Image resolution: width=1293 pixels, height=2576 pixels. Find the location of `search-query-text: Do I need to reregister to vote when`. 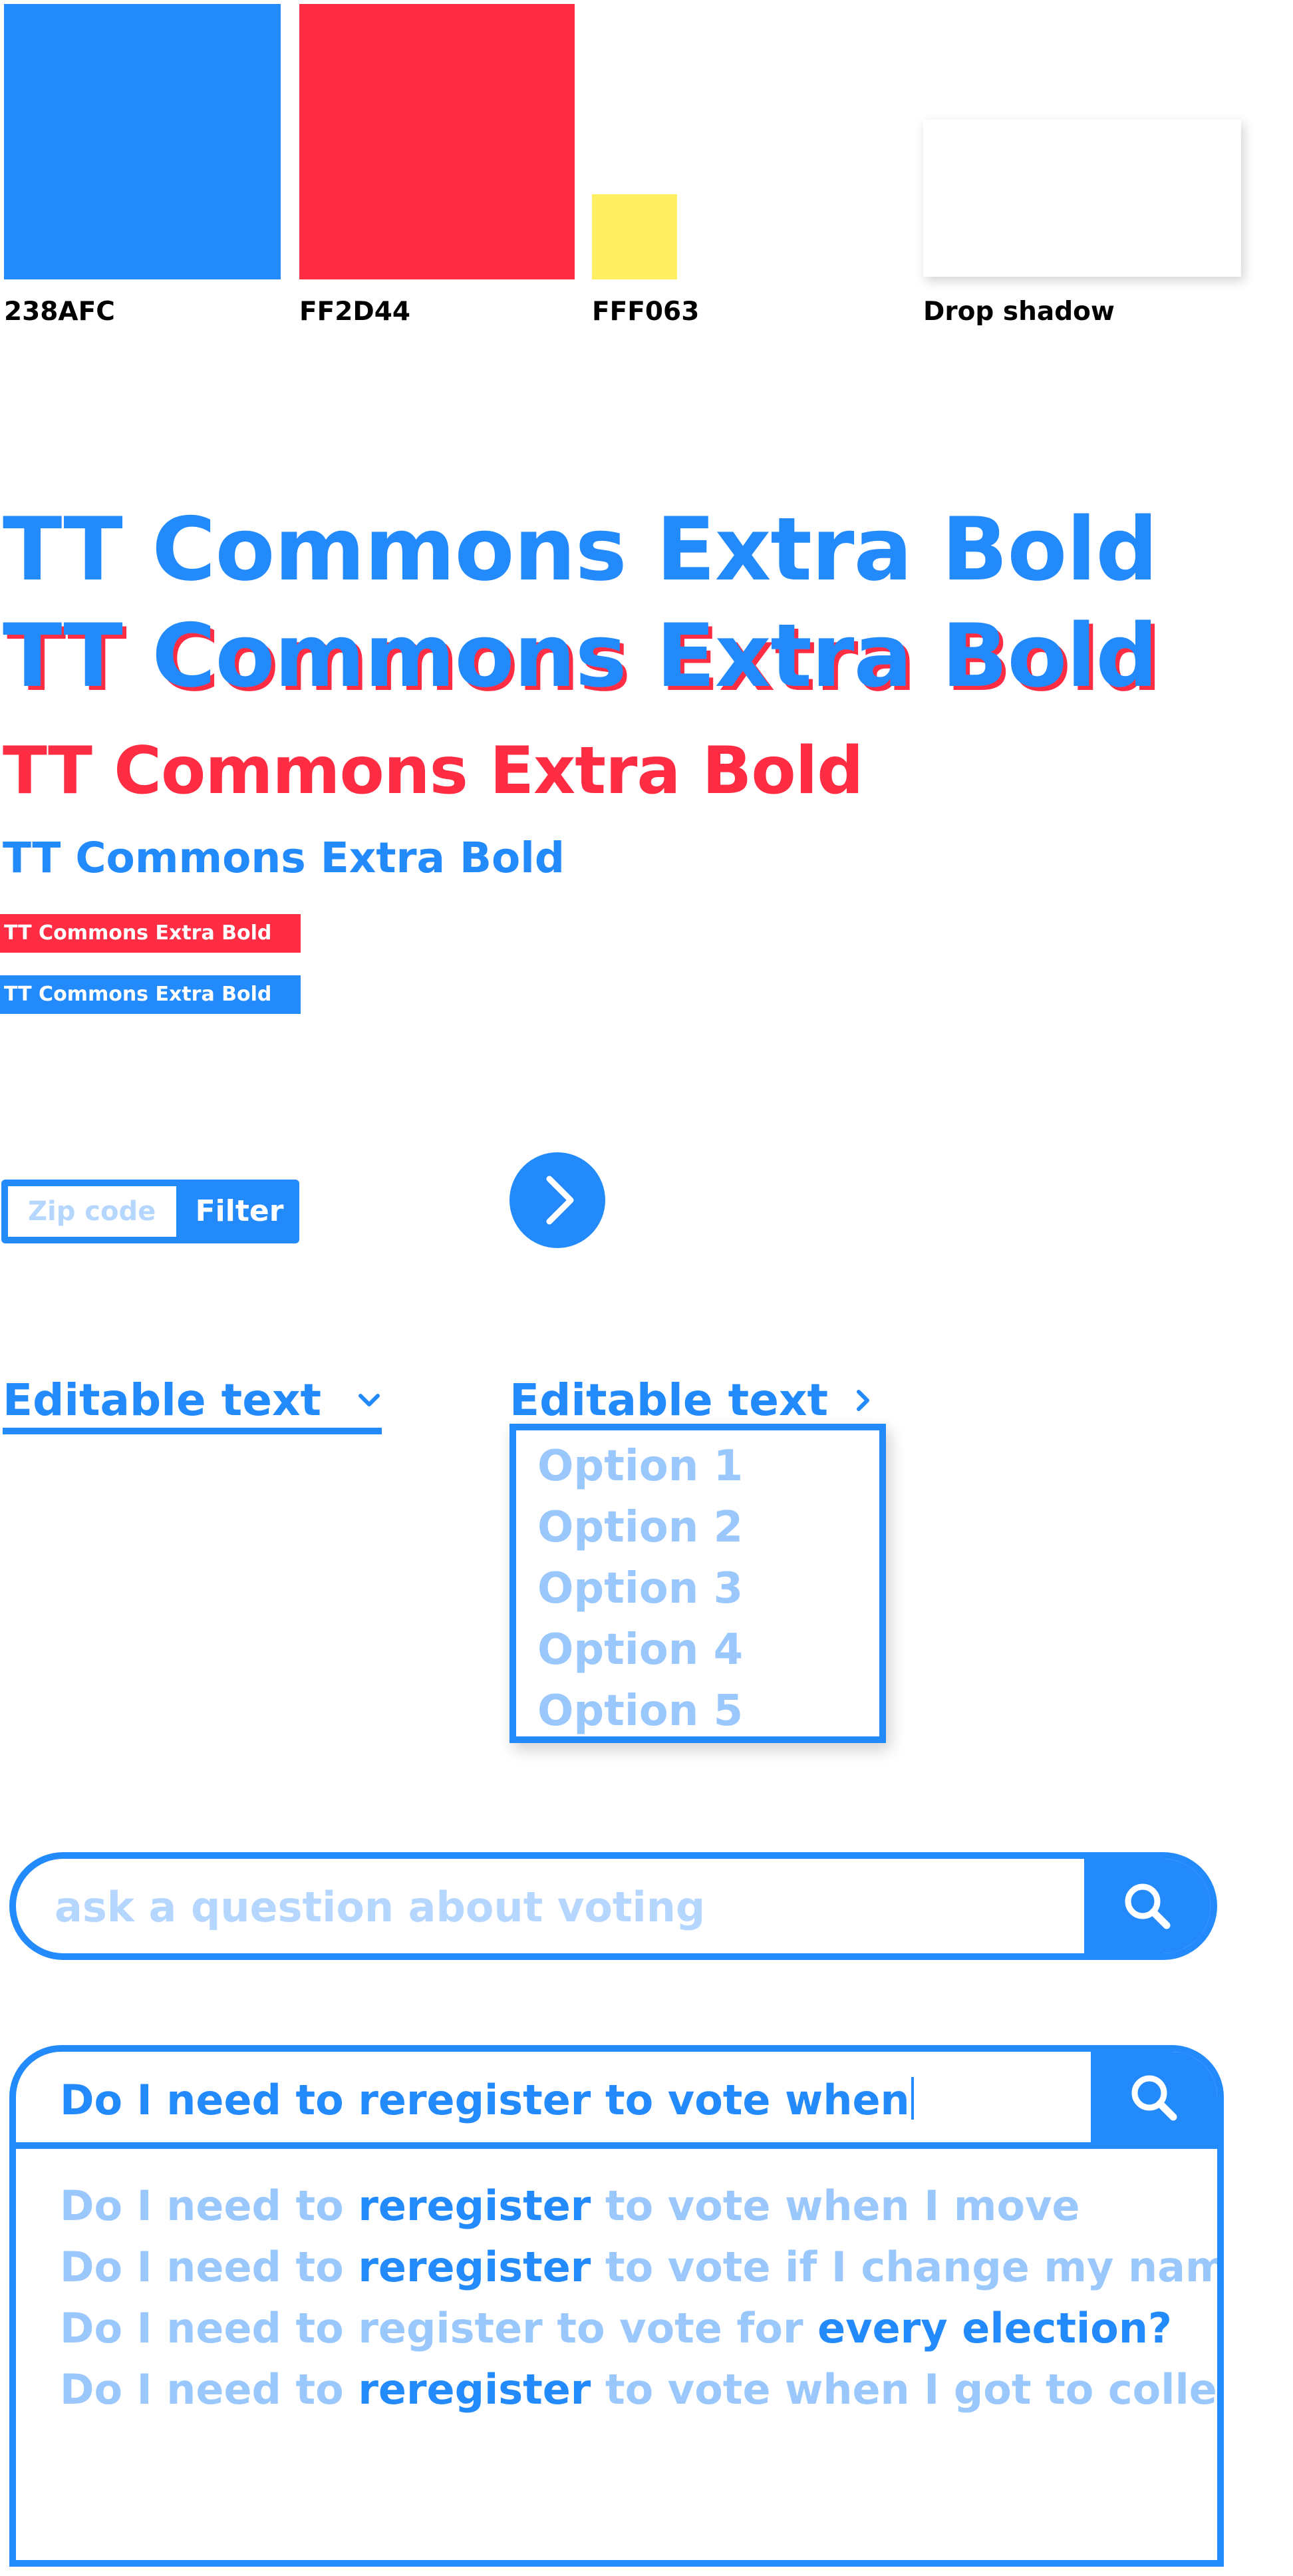

search-query-text: Do I need to reregister to vote when is located at coordinates (485, 2100).